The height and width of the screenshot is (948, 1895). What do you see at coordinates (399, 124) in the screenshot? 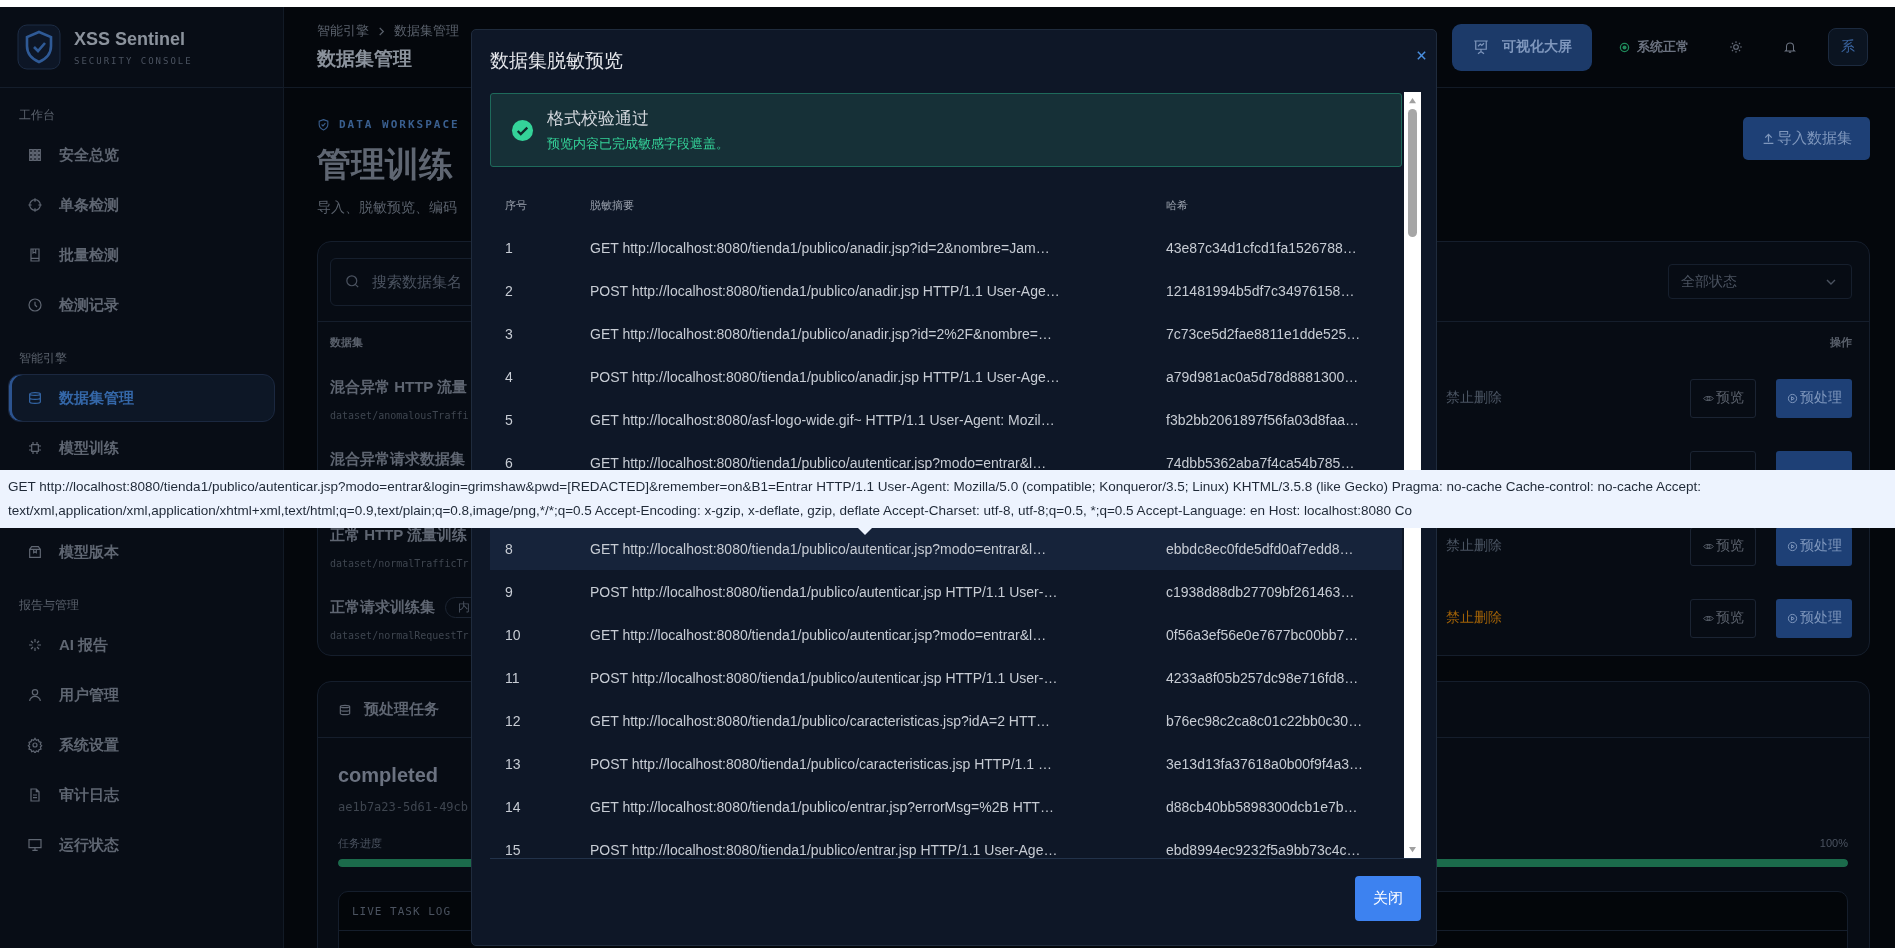
I see `eyebrow-text: DATA WORKSPACE` at bounding box center [399, 124].